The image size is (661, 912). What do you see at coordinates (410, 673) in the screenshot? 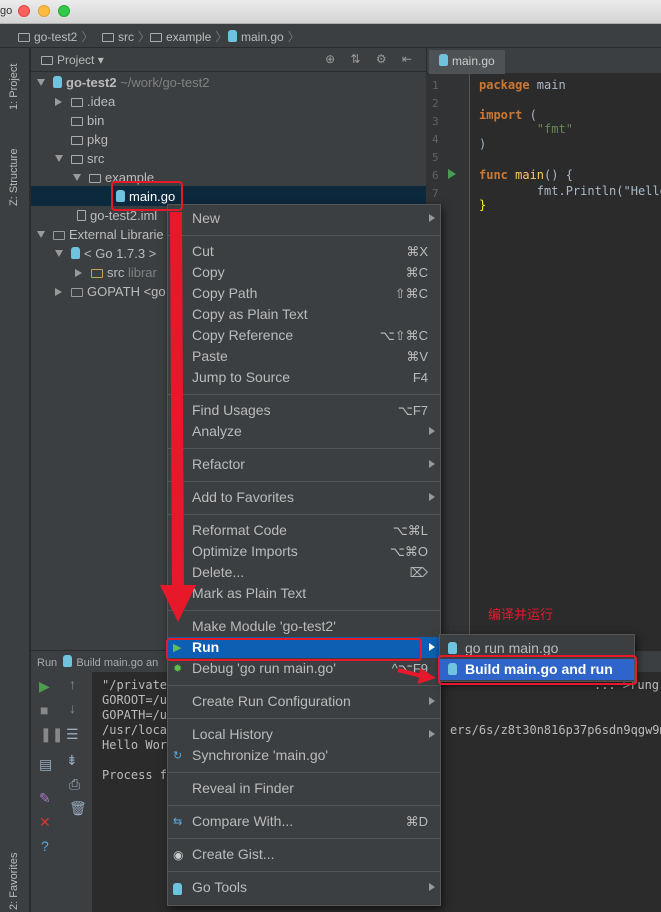
I see `annotation-arrow-right` at bounding box center [410, 673].